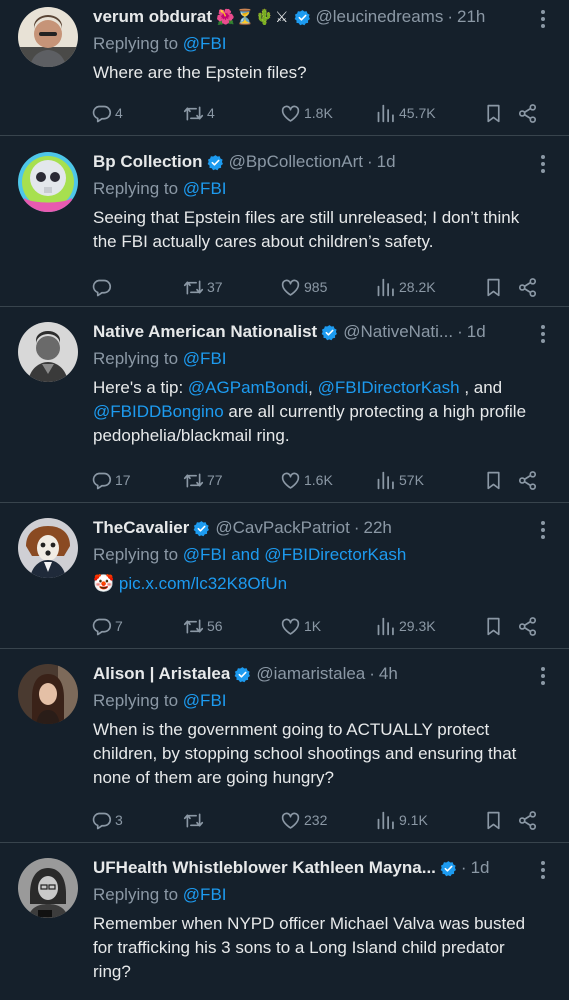  Describe the element at coordinates (137, 113) in the screenshot. I see `reply-button: 4` at that location.